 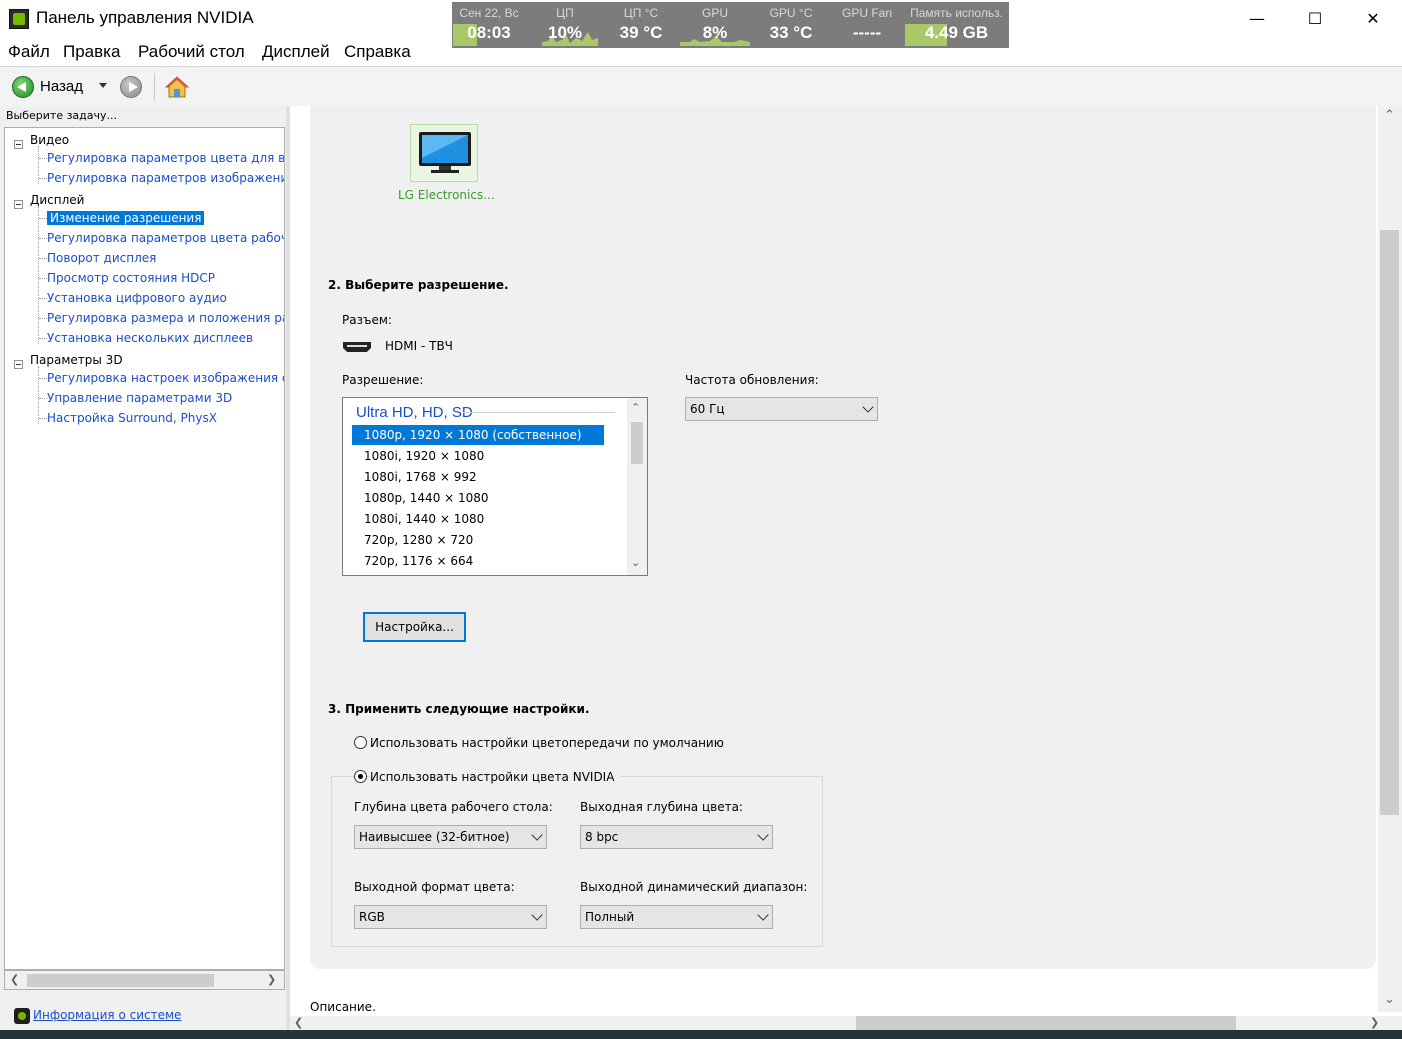 I want to click on resolution-item: 1080p, 1920 × 1080 (собственное), so click(x=478, y=435).